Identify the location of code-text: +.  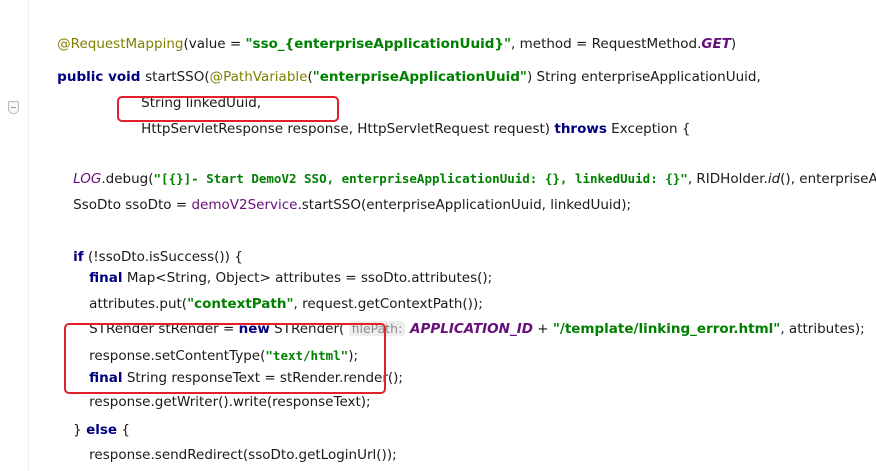
(542, 329).